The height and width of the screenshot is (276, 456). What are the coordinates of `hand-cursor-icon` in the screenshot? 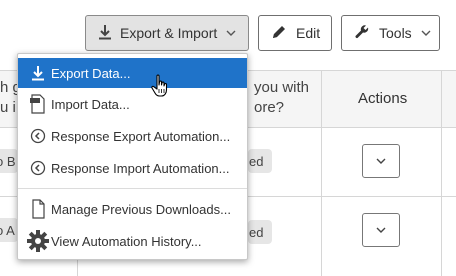 It's located at (159, 85).